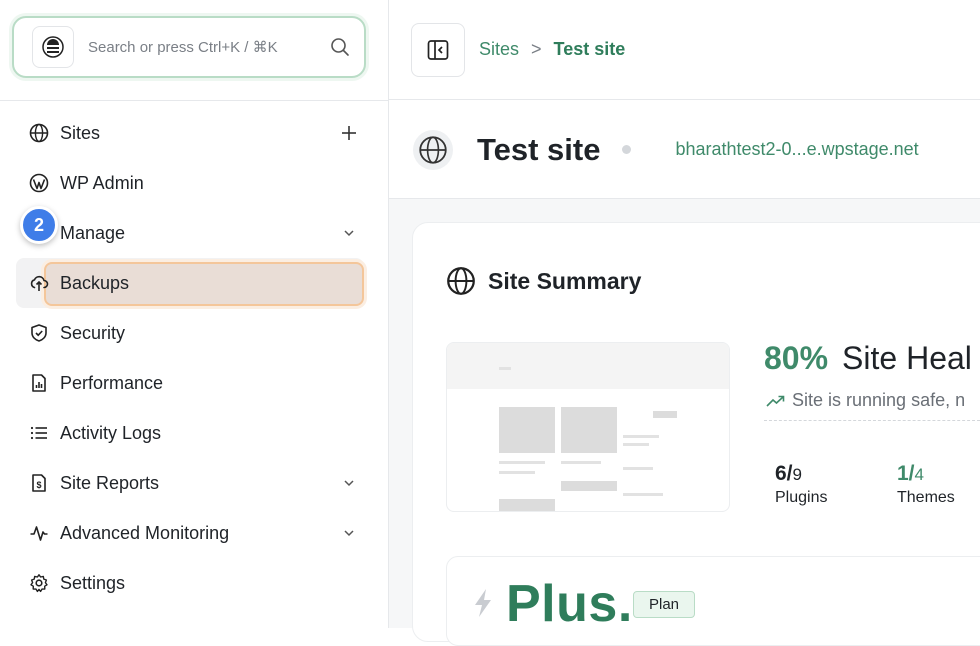 This screenshot has width=980, height=646. What do you see at coordinates (906, 473) in the screenshot?
I see `themes-active-count: 1/` at bounding box center [906, 473].